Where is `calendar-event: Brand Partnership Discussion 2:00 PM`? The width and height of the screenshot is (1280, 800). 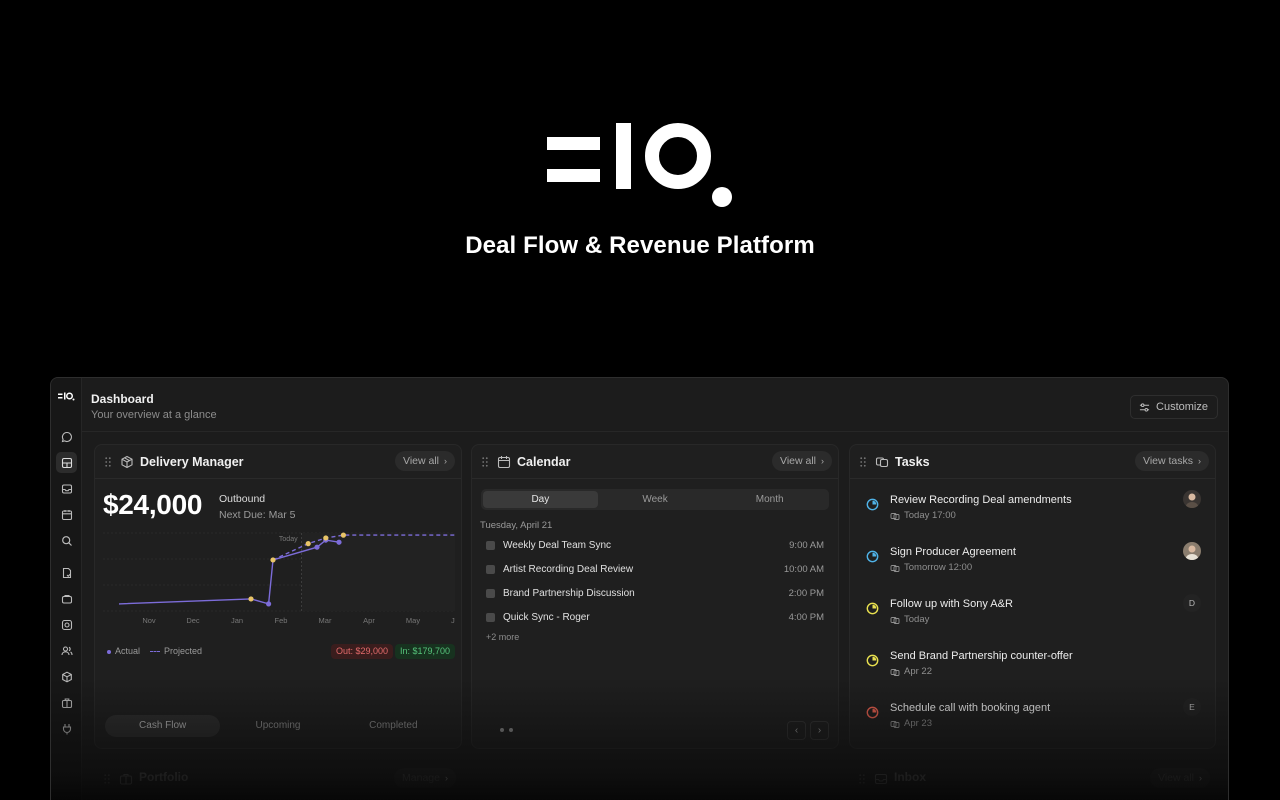
calendar-event: Brand Partnership Discussion 2:00 PM is located at coordinates (655, 593).